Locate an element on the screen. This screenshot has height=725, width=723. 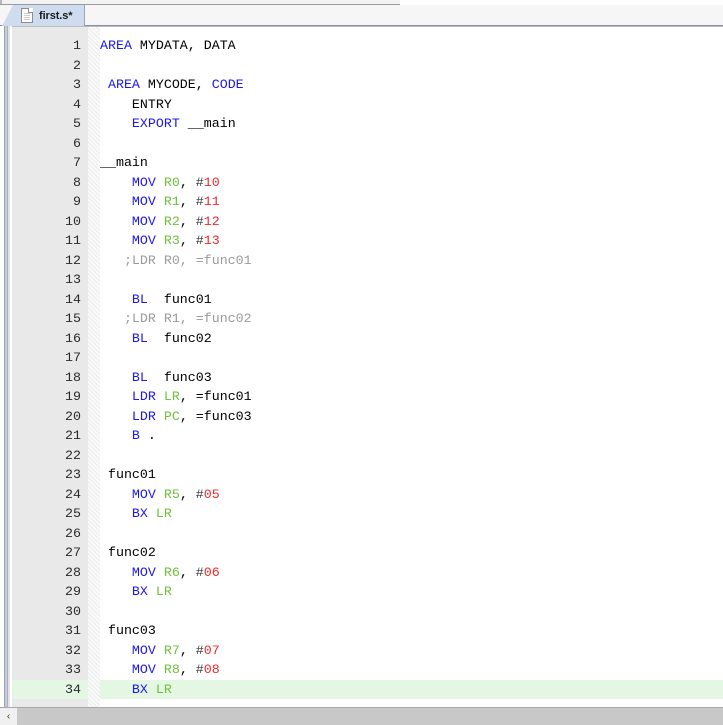
editor-tab-label: first.s* is located at coordinates (56, 15).